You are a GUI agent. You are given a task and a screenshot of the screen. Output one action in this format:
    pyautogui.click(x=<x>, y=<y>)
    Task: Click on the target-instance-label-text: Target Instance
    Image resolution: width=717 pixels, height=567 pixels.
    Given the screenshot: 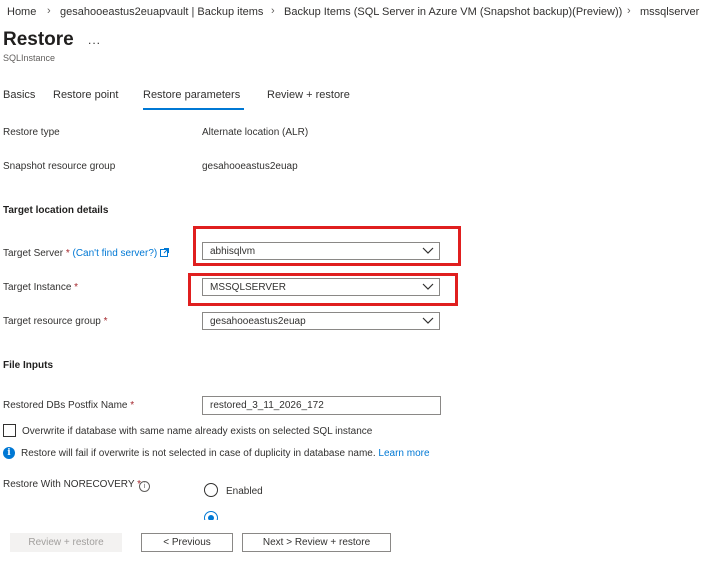 What is the action you would take?
    pyautogui.click(x=37, y=287)
    